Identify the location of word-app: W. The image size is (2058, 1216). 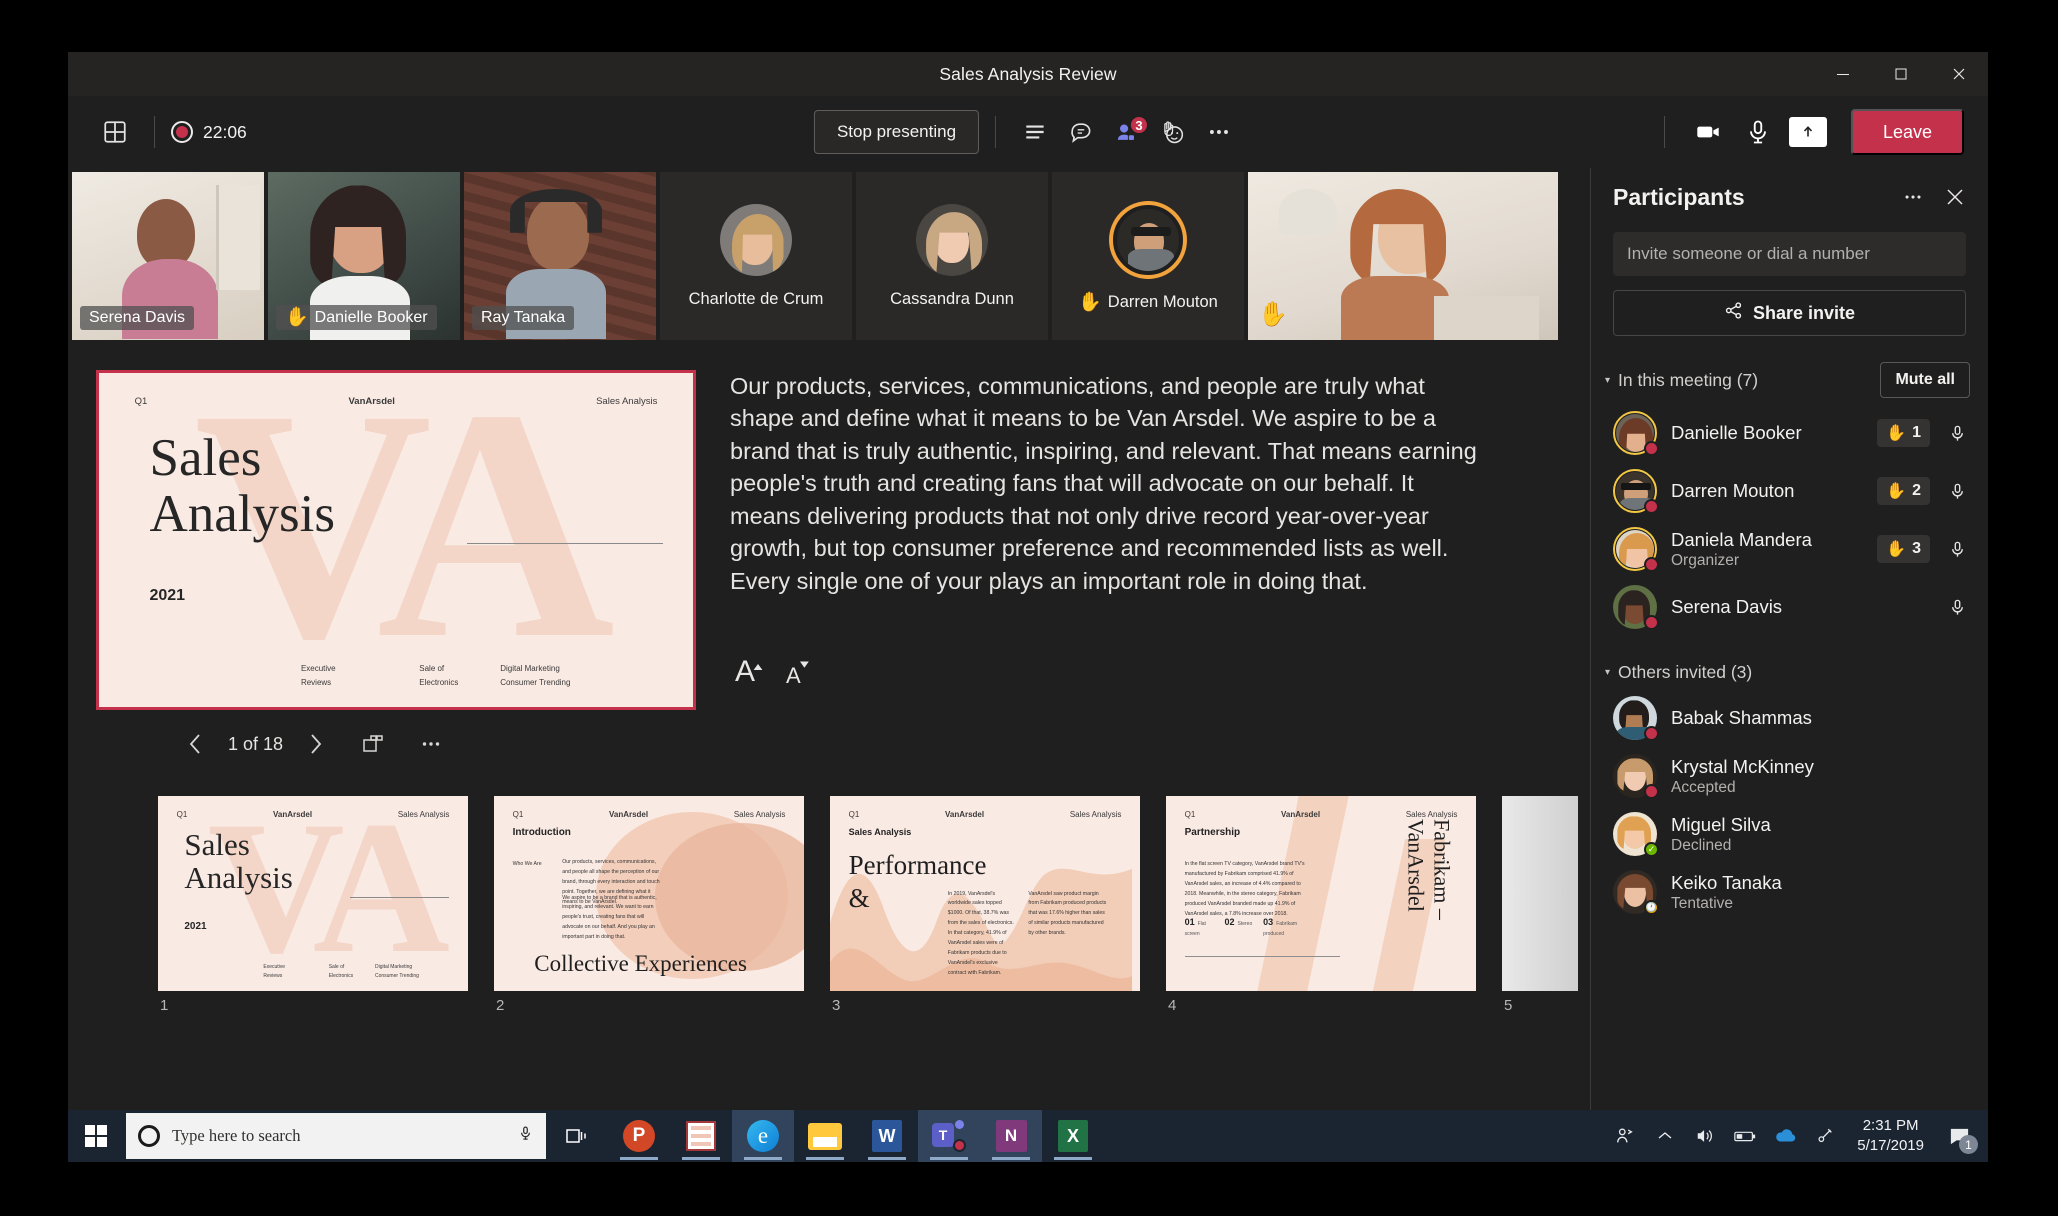
(887, 1136).